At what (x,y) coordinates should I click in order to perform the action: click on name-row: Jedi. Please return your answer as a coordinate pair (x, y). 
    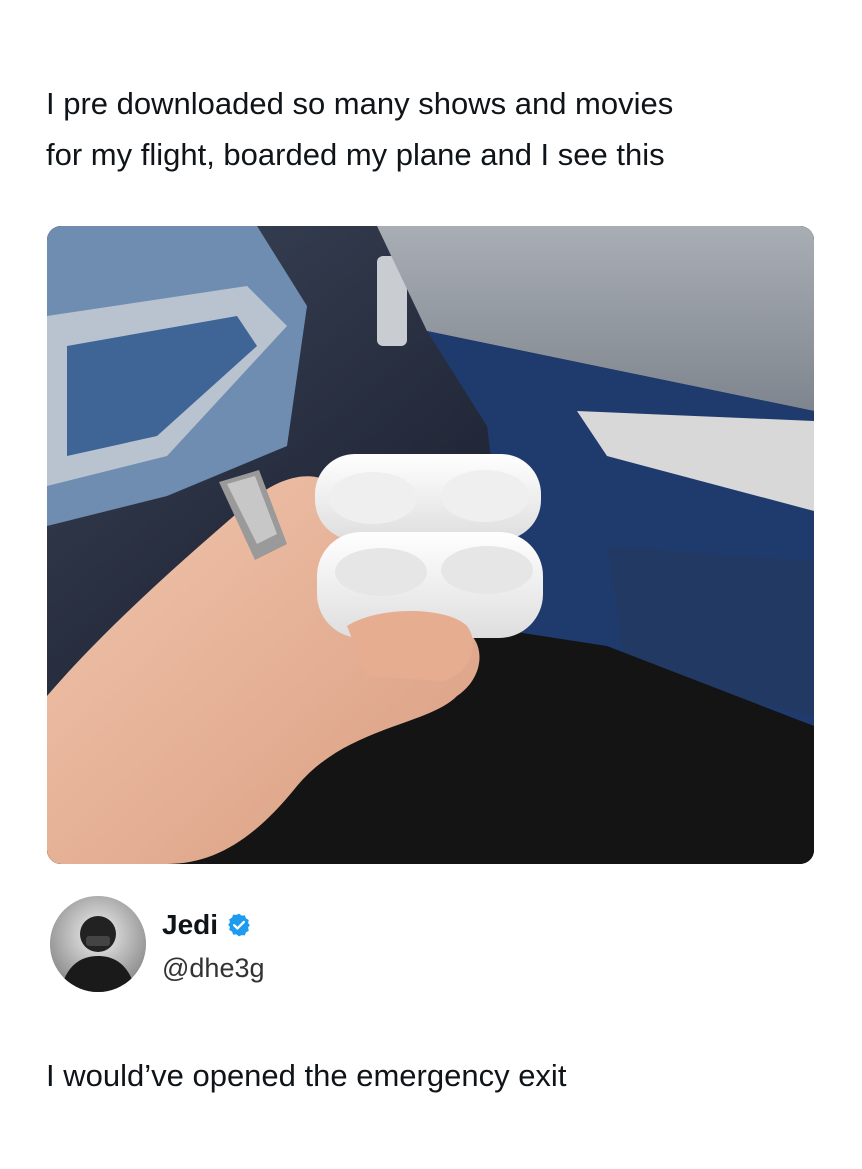
    Looking at the image, I should click on (207, 925).